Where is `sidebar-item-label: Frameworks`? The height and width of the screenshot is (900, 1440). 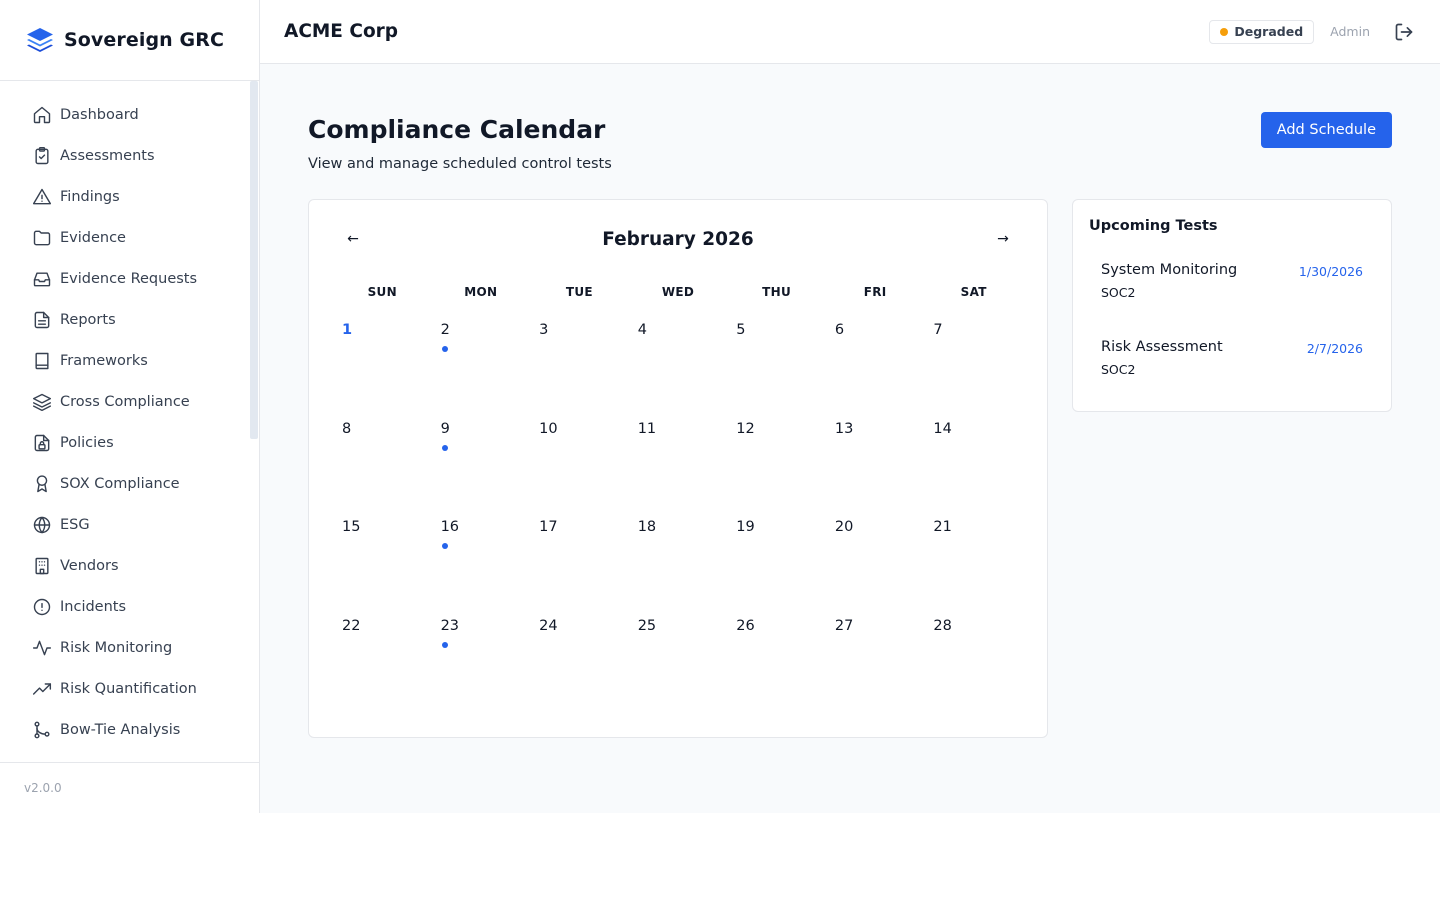
sidebar-item-label: Frameworks is located at coordinates (104, 360).